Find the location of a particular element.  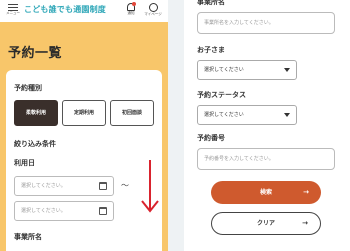

app-header: メニュー こども誰でも通園制度 通知 マイページ is located at coordinates (84, 11).